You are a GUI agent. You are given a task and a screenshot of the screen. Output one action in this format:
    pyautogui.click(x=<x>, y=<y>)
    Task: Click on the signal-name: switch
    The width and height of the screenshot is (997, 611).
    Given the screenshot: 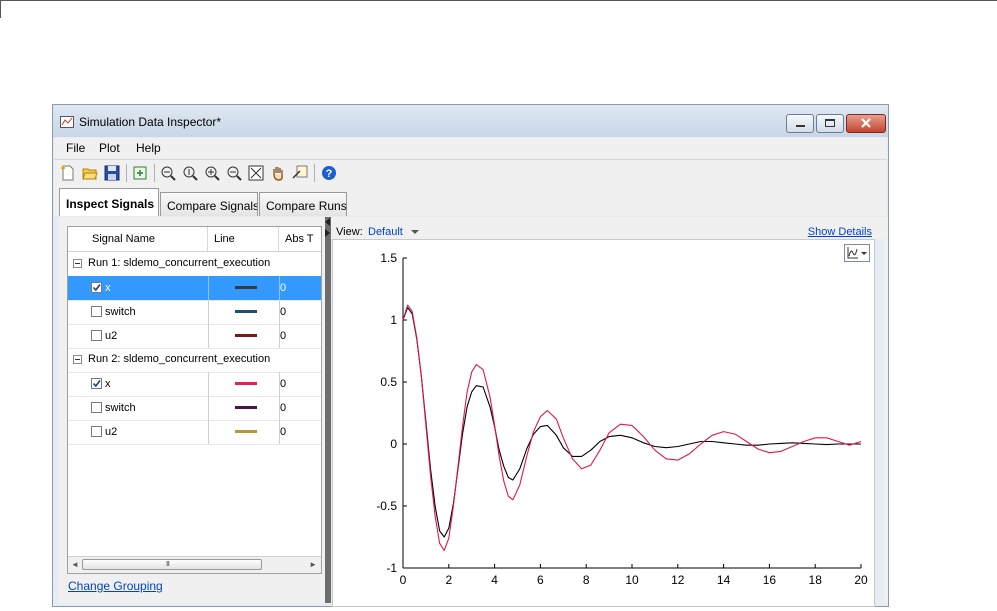 What is the action you would take?
    pyautogui.click(x=120, y=312)
    